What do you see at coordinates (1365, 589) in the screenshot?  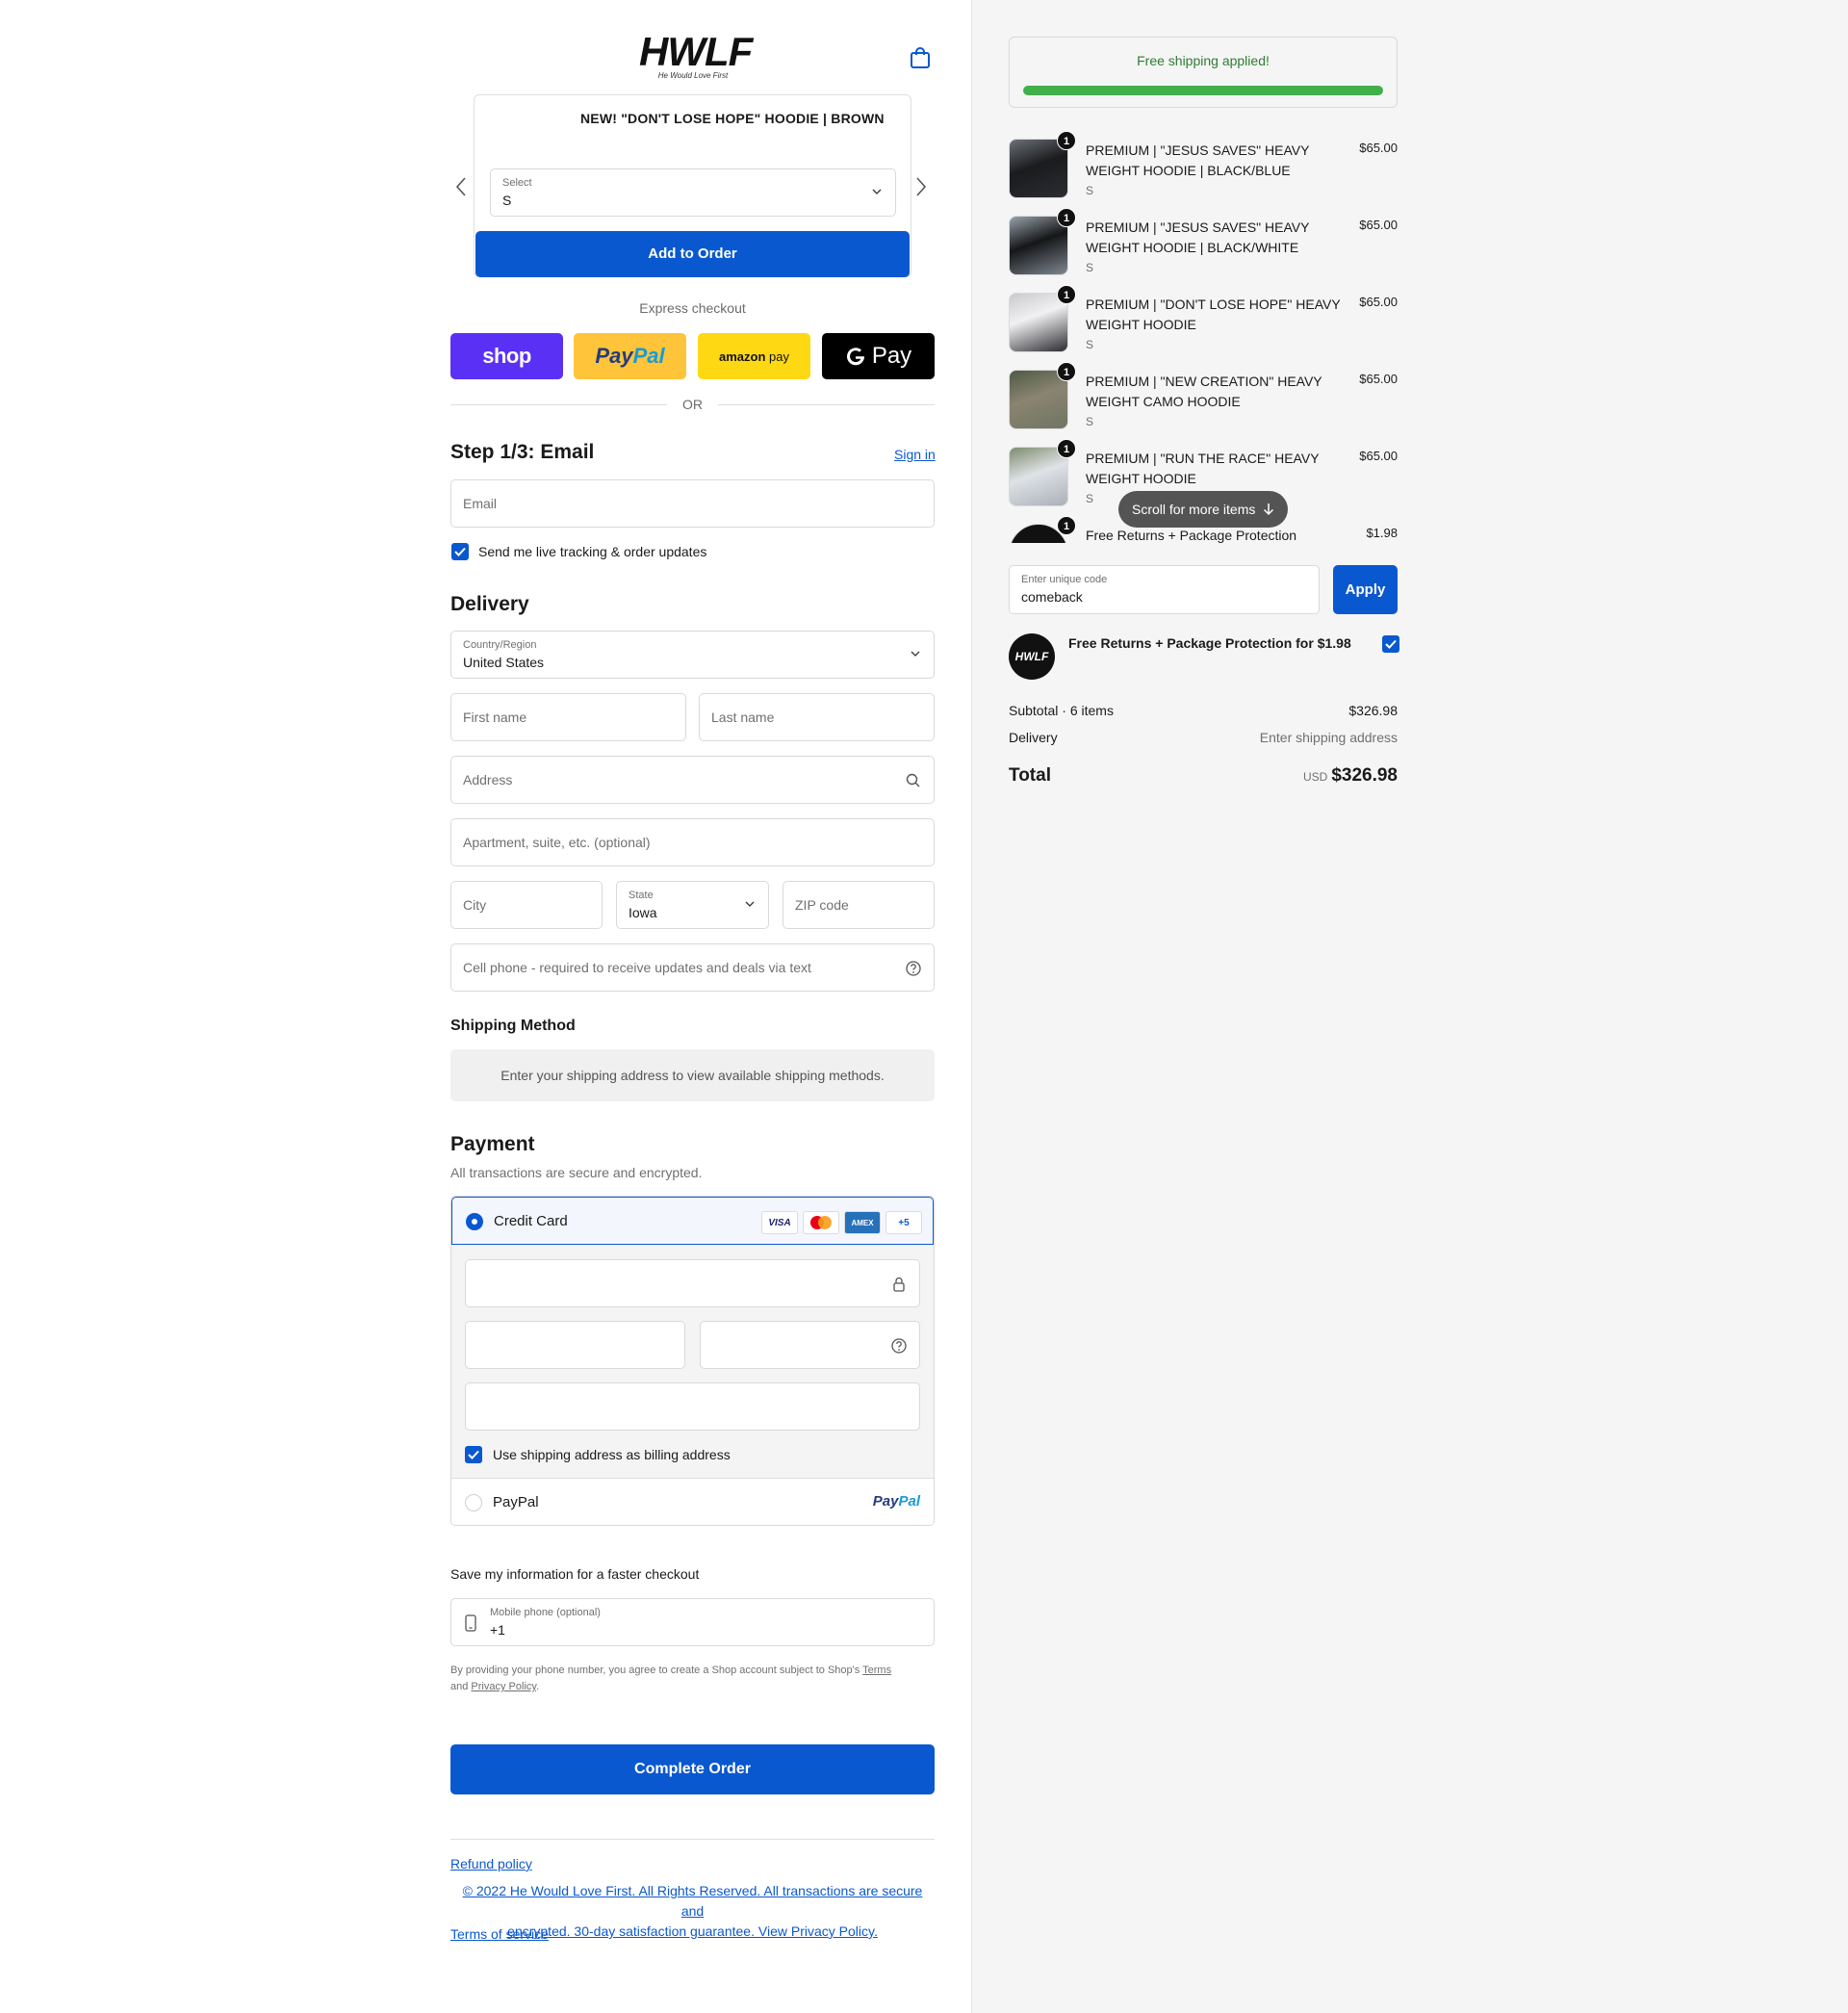 I see `apply-button: Apply` at bounding box center [1365, 589].